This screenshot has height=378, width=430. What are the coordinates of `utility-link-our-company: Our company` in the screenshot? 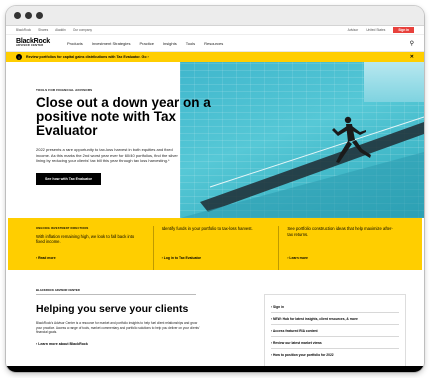 It's located at (82, 30).